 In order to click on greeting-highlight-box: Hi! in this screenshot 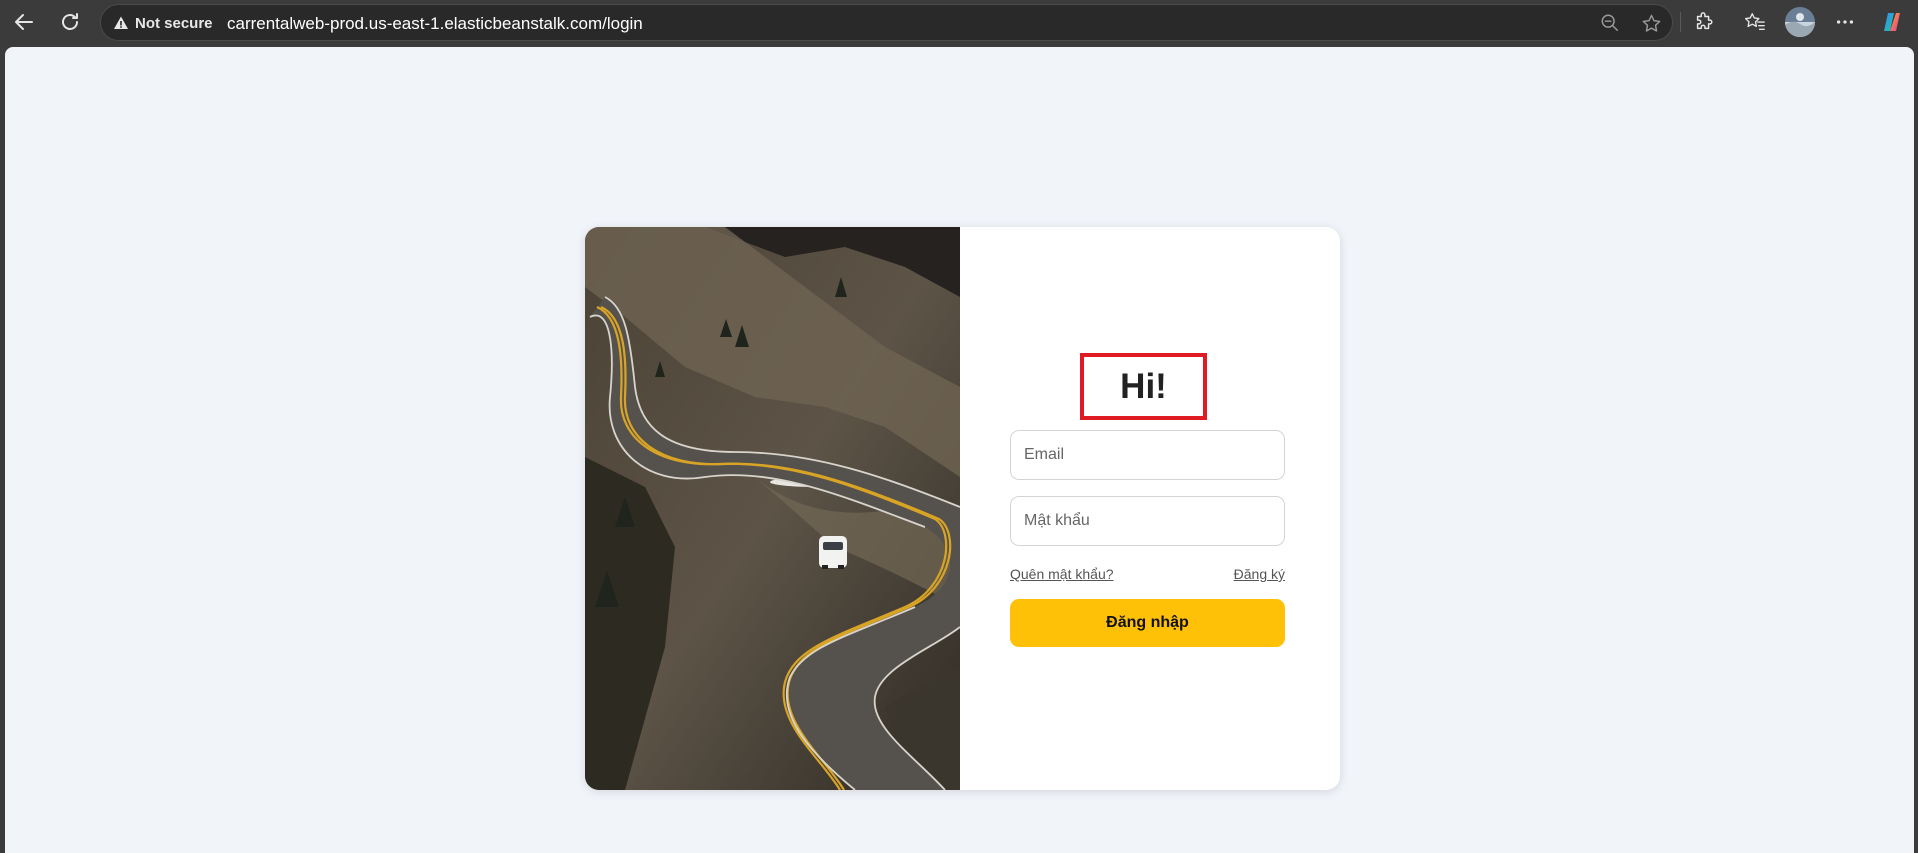, I will do `click(1143, 386)`.